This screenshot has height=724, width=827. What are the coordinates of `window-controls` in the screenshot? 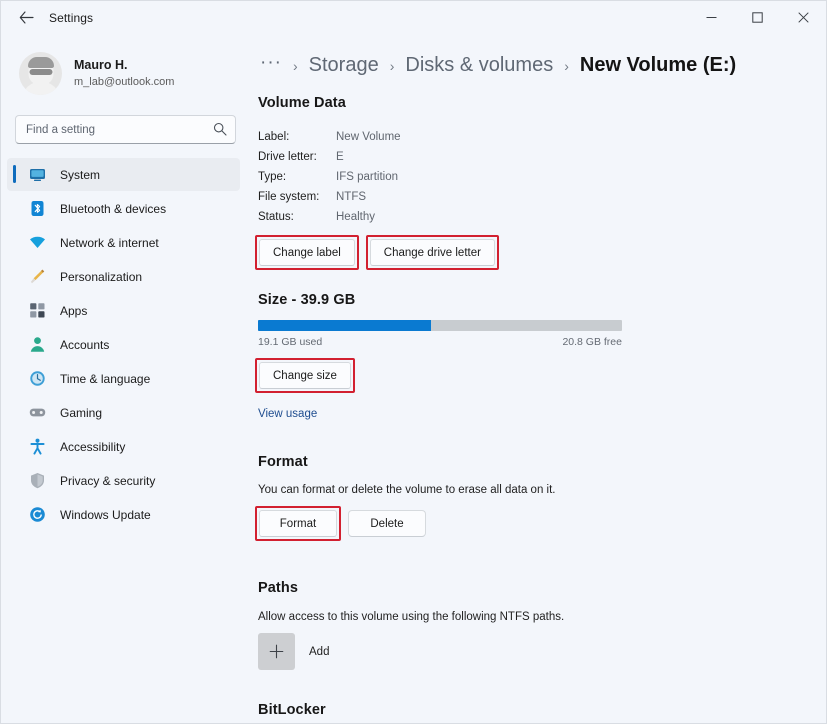 It's located at (757, 17).